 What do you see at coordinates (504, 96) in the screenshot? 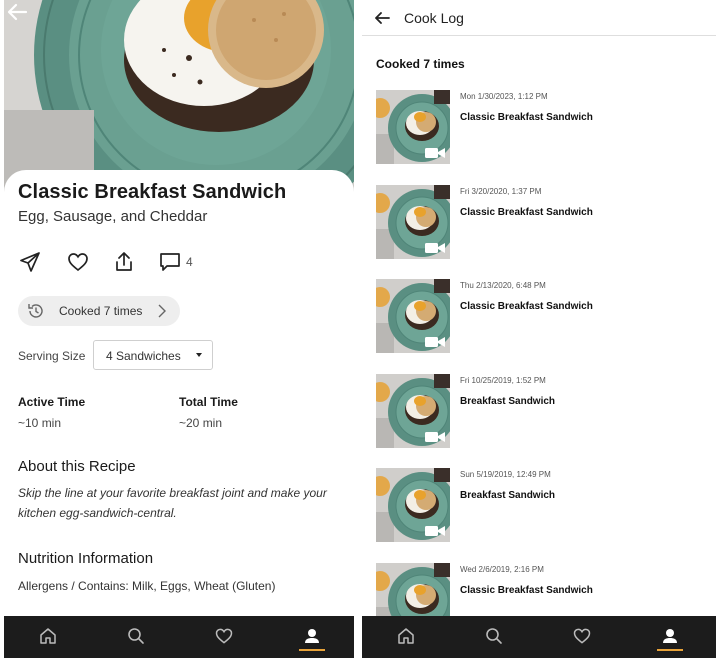
I see `entry-date: Mon 1/30/2023, 1:12 PM` at bounding box center [504, 96].